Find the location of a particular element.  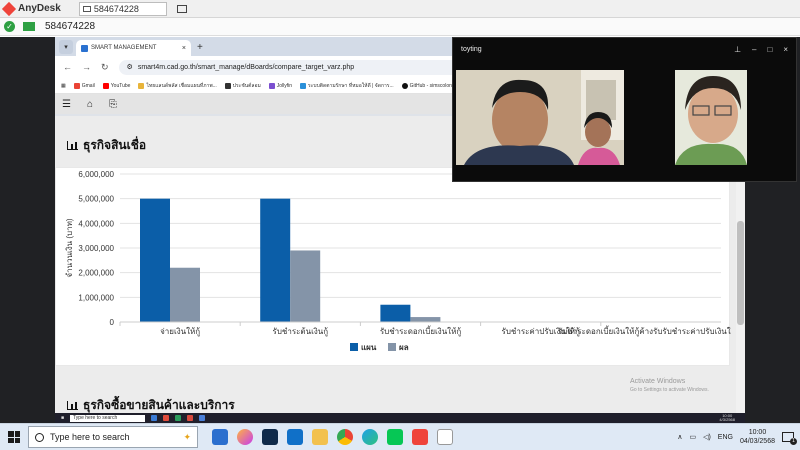

scrollbar-thumb is located at coordinates (740, 273).